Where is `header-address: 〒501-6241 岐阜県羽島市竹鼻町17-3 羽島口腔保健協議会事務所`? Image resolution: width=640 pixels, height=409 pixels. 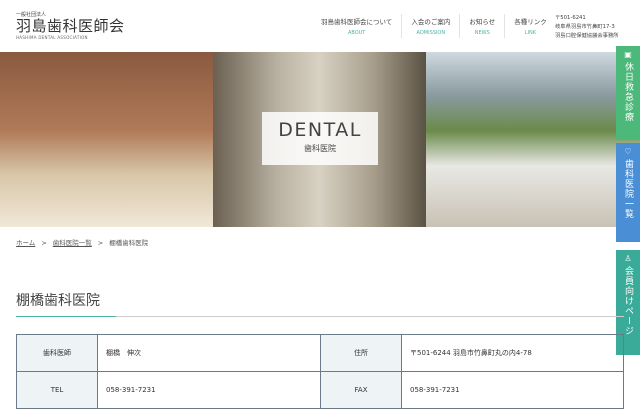
header-address: 〒501-6241 岐阜県羽島市竹鼻町17-3 羽島口腔保健協議会事務所 is located at coordinates (587, 27).